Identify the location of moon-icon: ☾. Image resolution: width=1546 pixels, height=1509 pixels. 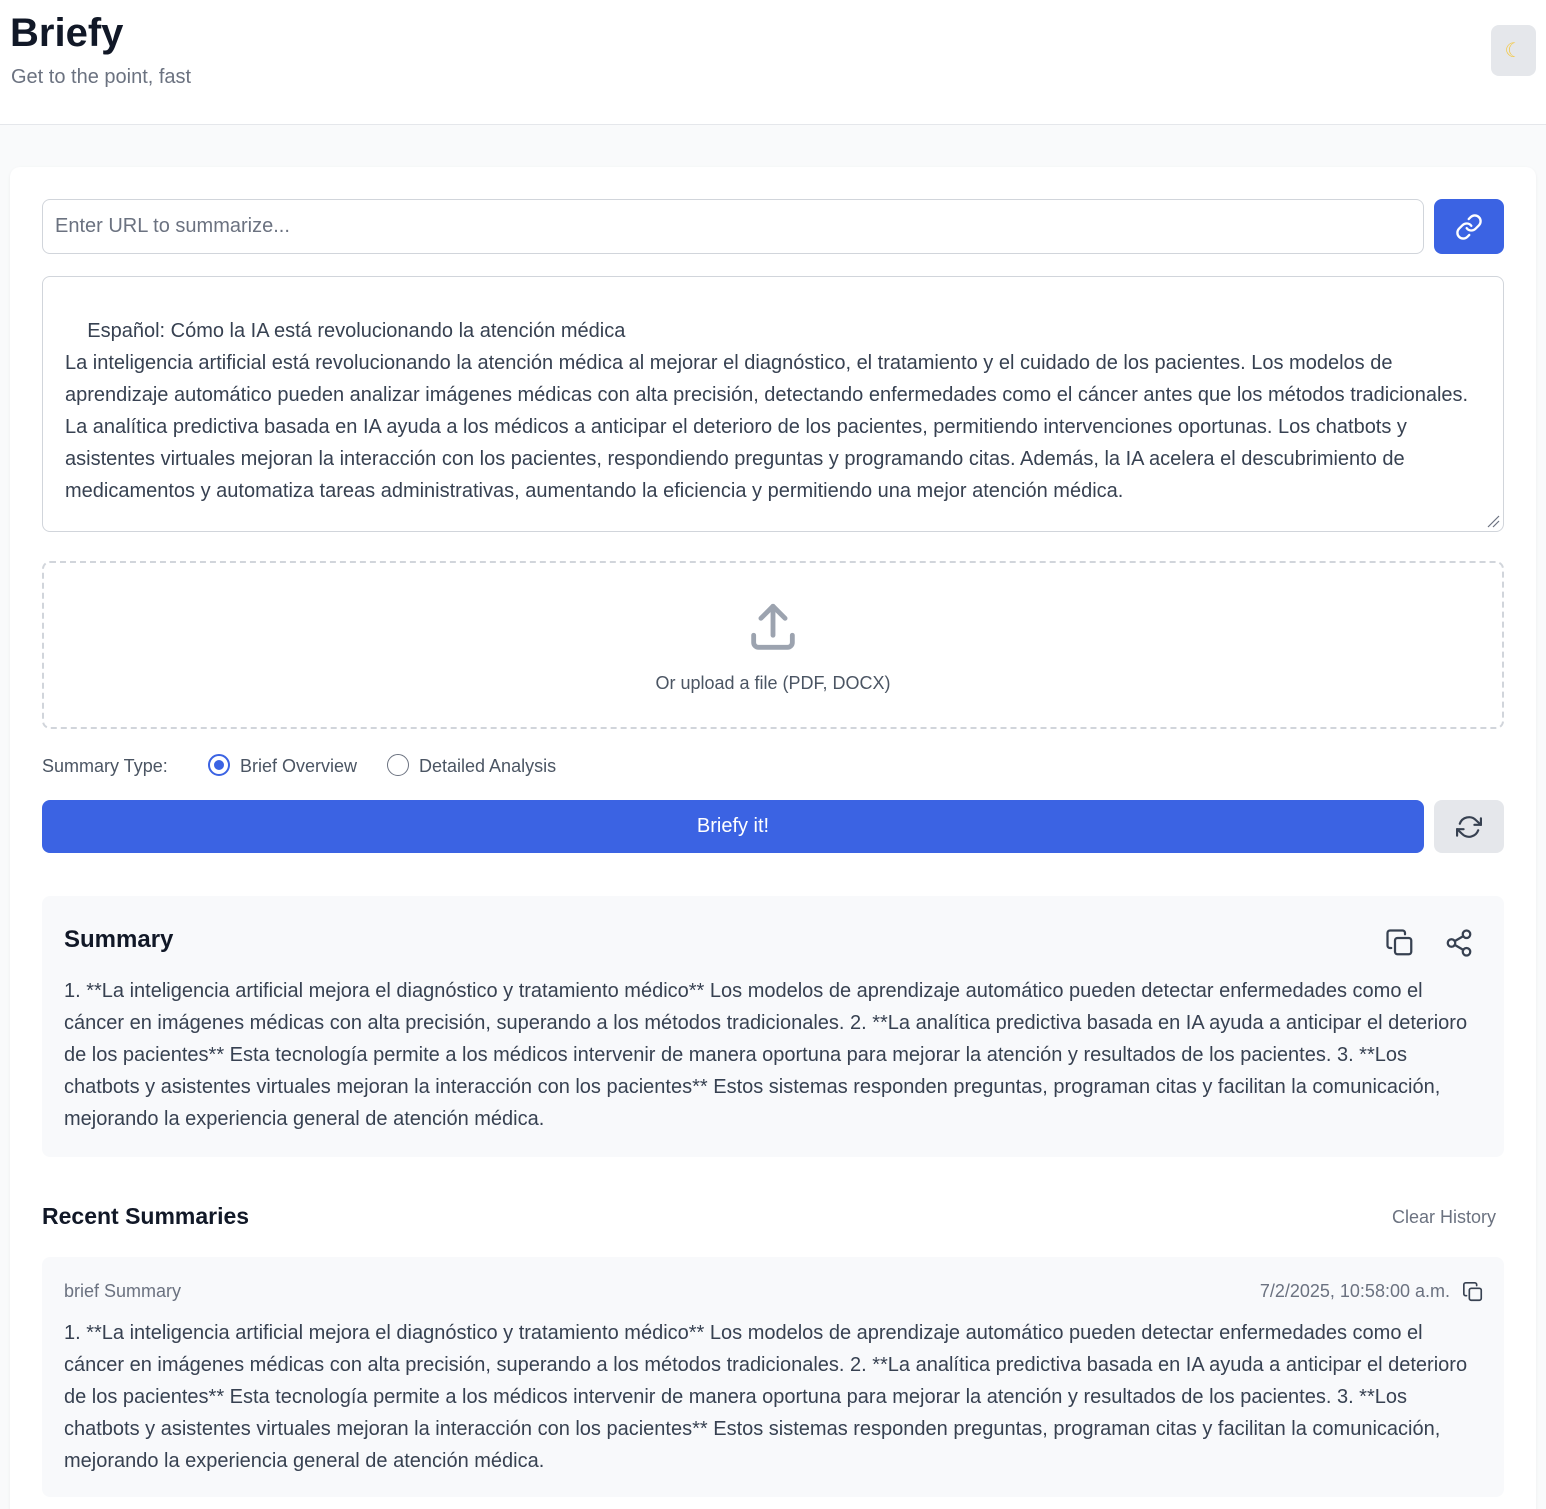
(1513, 51).